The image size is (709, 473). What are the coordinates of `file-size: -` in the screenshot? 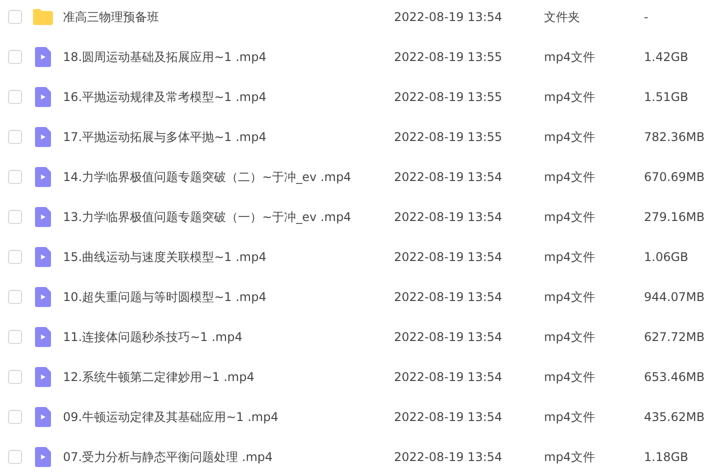 It's located at (646, 17).